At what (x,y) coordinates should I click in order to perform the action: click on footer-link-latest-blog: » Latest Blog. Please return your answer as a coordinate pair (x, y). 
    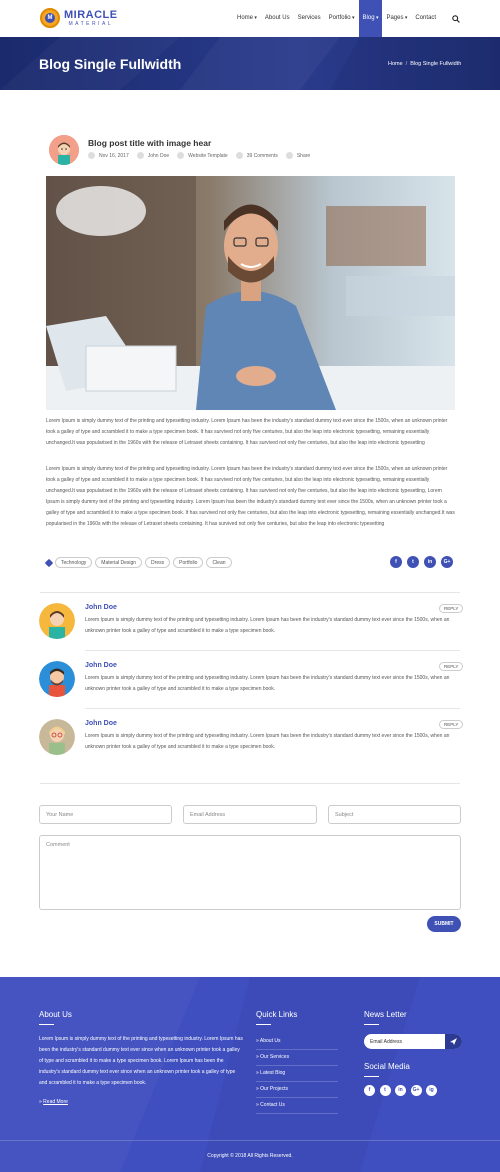
    Looking at the image, I should click on (270, 1073).